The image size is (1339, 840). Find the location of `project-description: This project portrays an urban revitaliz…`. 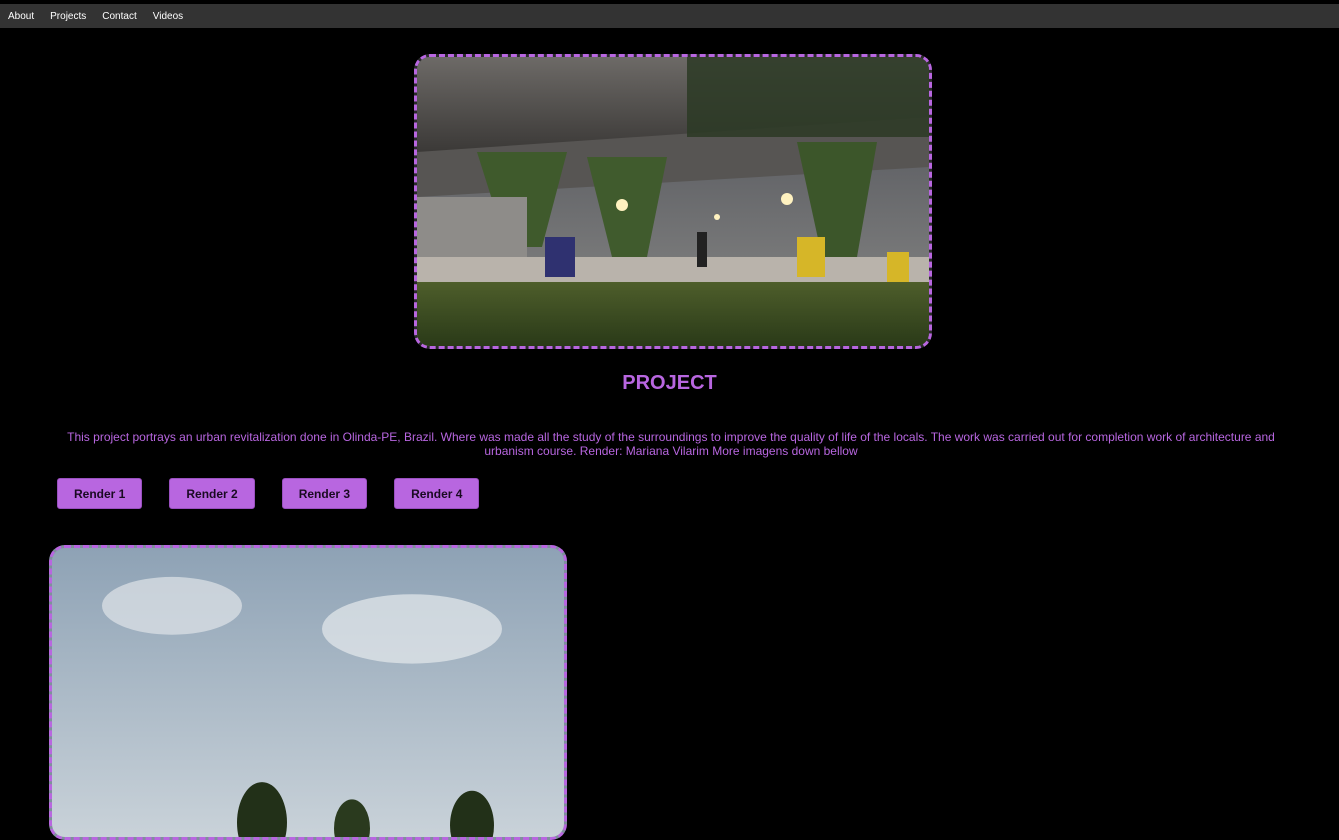

project-description: This project portrays an urban revitaliz… is located at coordinates (671, 444).